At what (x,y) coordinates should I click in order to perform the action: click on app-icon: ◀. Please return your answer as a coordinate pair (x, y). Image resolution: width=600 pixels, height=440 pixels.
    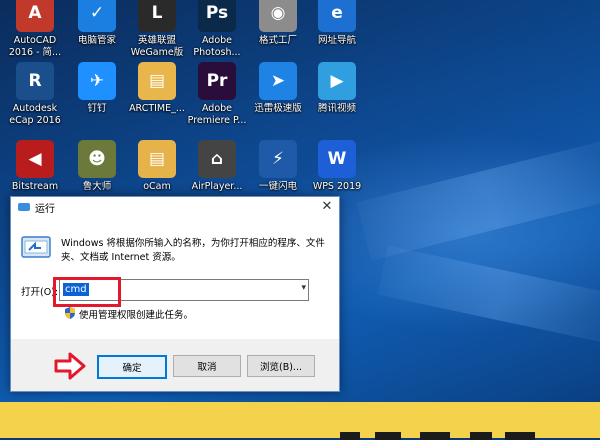
    Looking at the image, I should click on (35, 159).